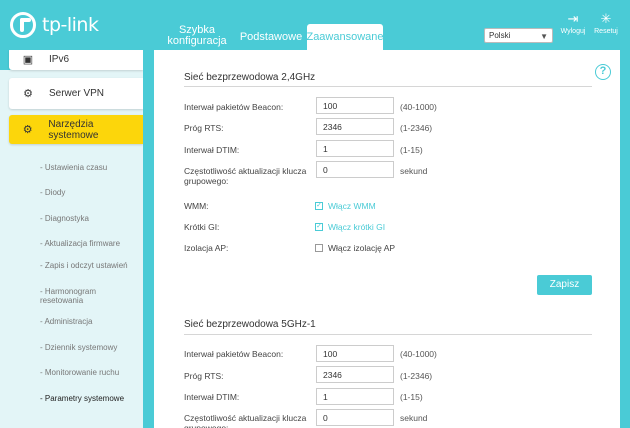  What do you see at coordinates (355, 374) in the screenshot?
I see `rts-threshold-input-5g: 2346` at bounding box center [355, 374].